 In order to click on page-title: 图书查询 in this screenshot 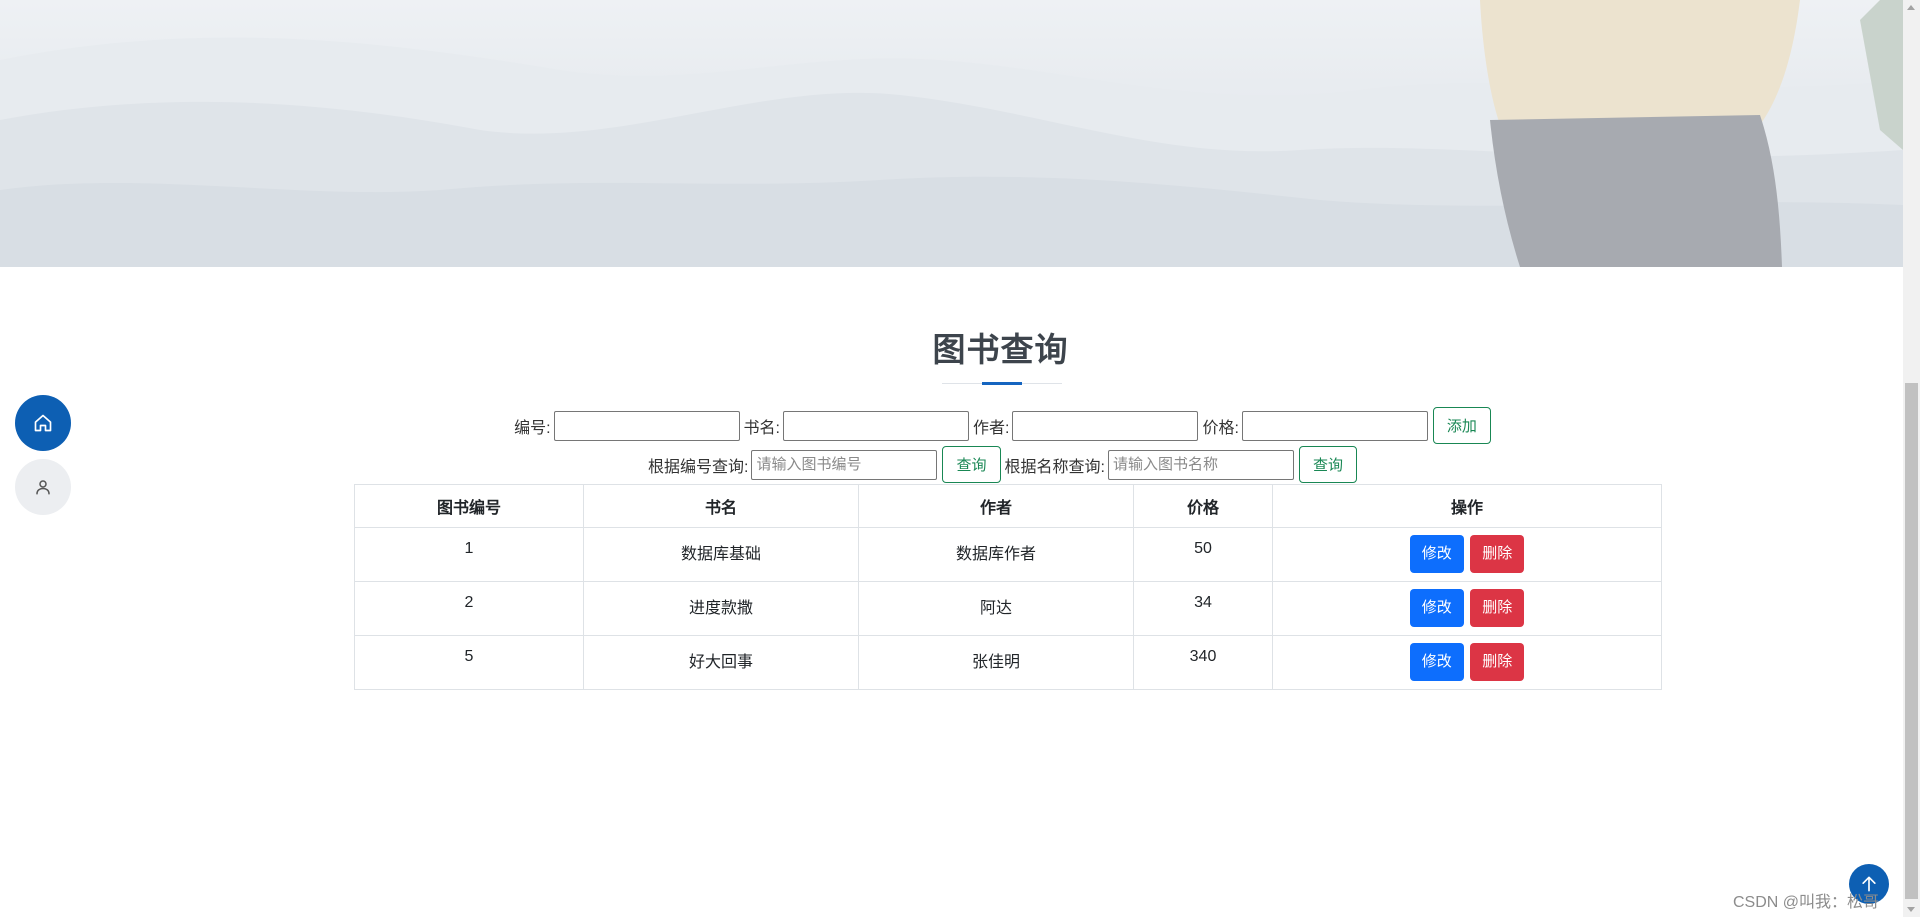, I will do `click(1000, 349)`.